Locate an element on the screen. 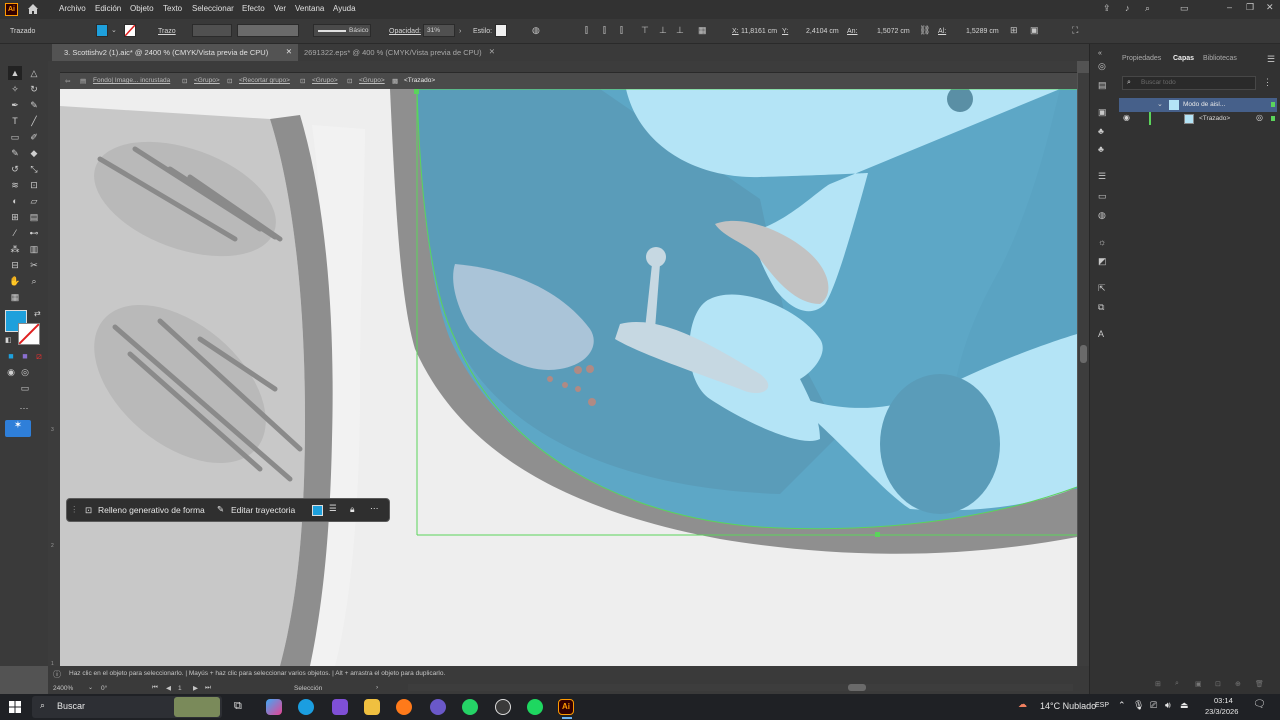 The width and height of the screenshot is (1280, 720). shape-icon: ▣ is located at coordinates (1034, 30).